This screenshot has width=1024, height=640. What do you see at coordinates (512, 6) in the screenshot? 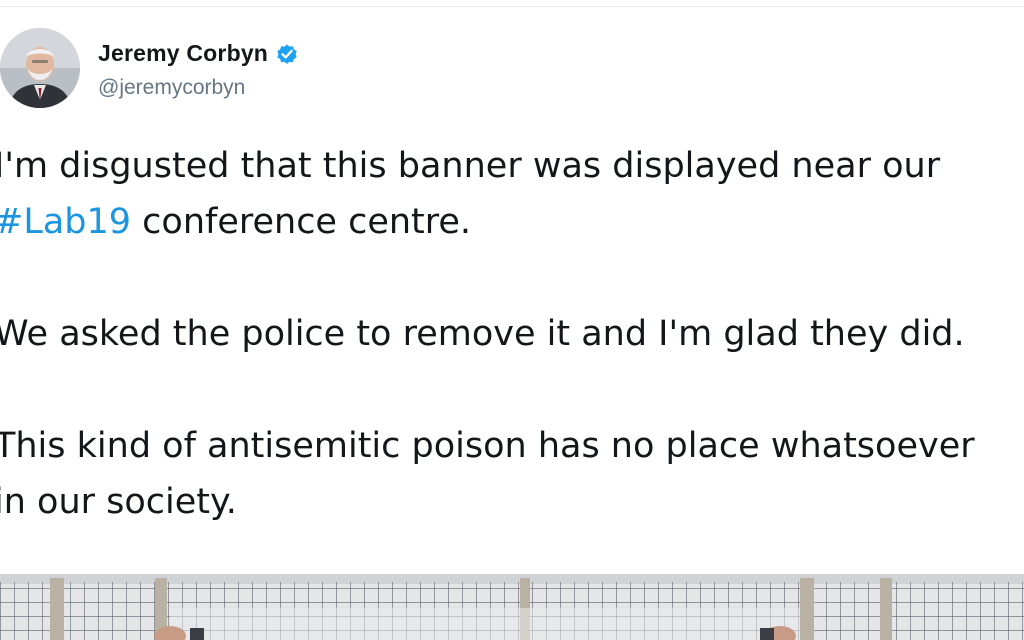
I see `top-divider` at bounding box center [512, 6].